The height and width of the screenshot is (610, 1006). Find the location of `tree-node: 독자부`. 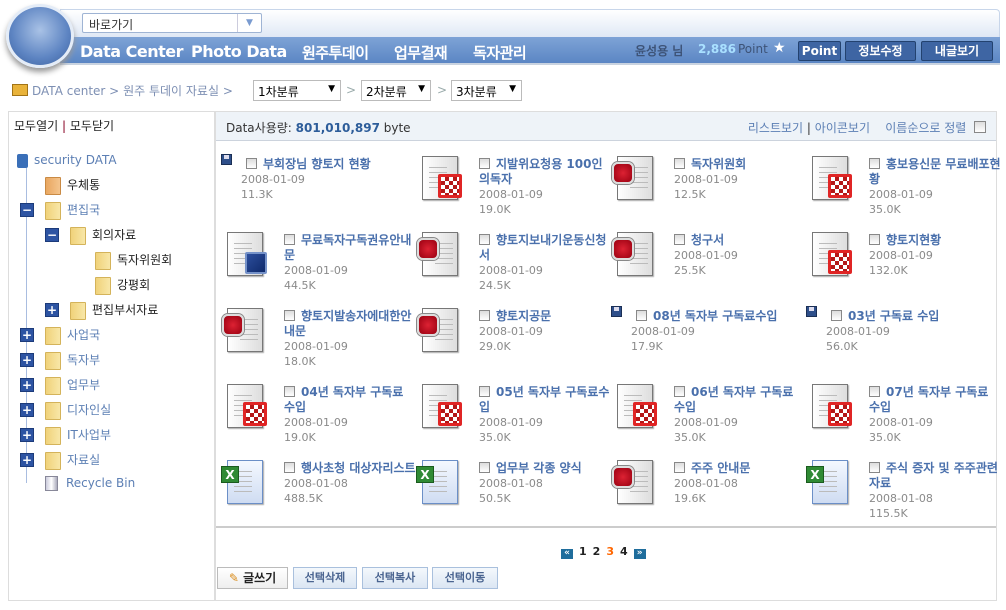

tree-node: 독자부 is located at coordinates (72, 360).